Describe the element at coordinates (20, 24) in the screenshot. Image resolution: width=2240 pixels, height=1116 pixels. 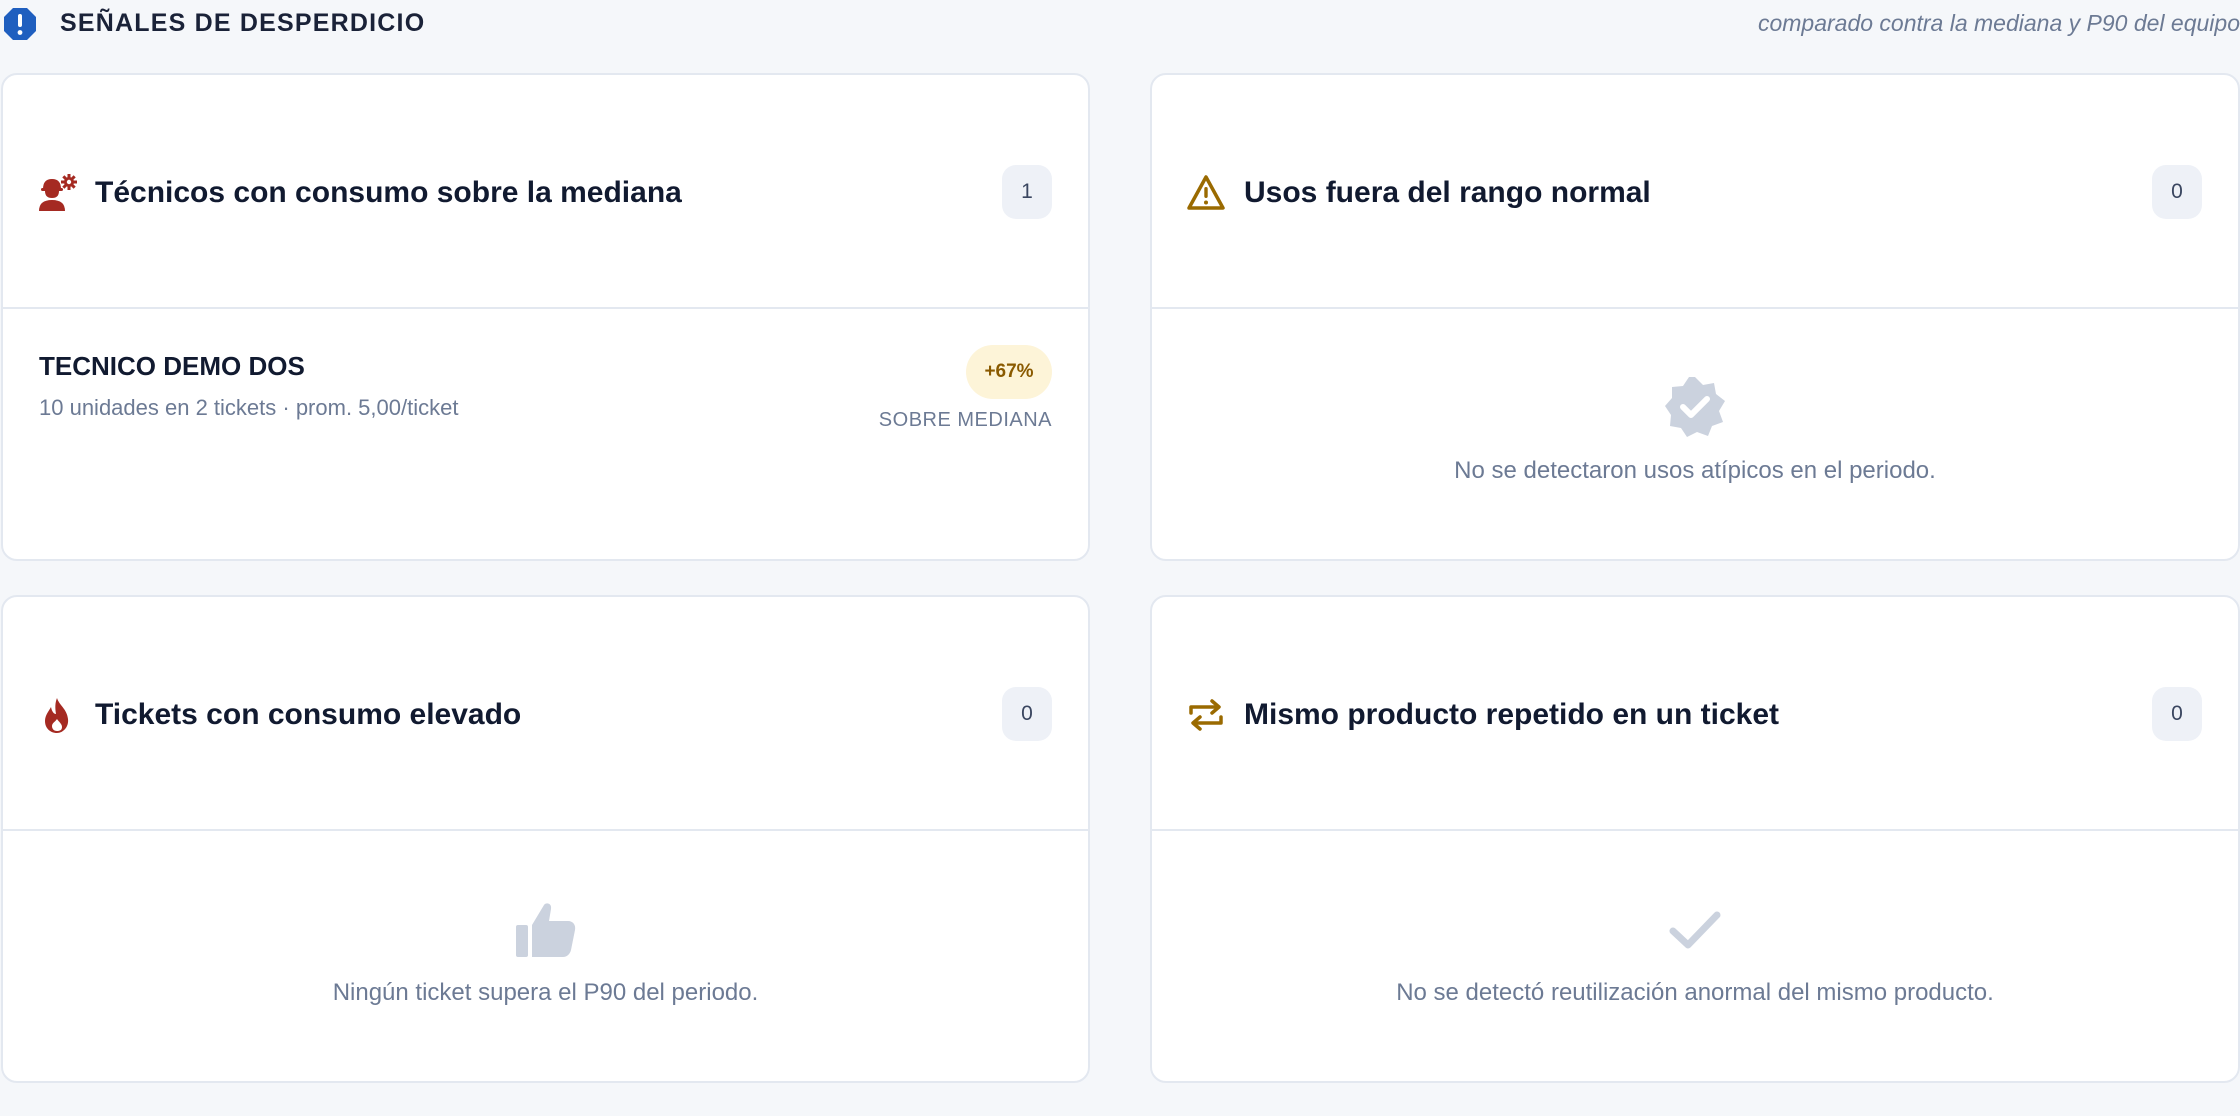
I see `alert-octagon-icon` at that location.